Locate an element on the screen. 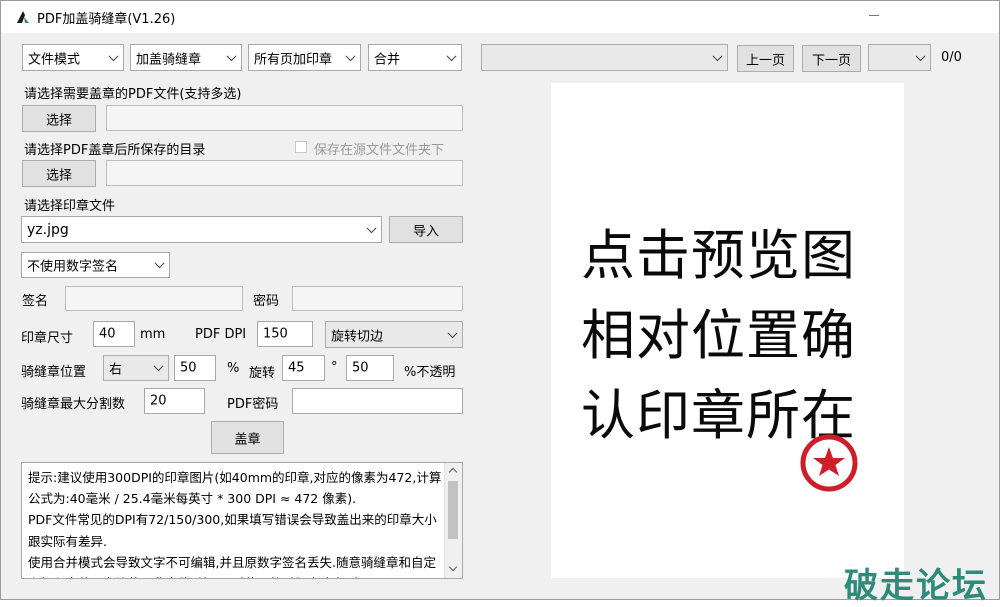 The height and width of the screenshot is (607, 1000). minimize-button is located at coordinates (874, 15).